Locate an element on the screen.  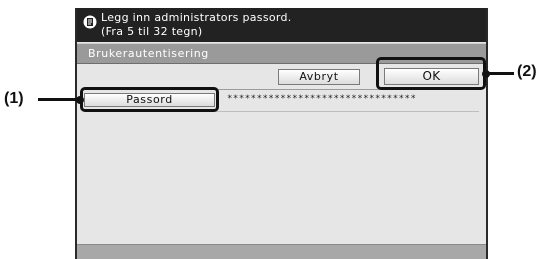
document-info-icon is located at coordinates (90, 22).